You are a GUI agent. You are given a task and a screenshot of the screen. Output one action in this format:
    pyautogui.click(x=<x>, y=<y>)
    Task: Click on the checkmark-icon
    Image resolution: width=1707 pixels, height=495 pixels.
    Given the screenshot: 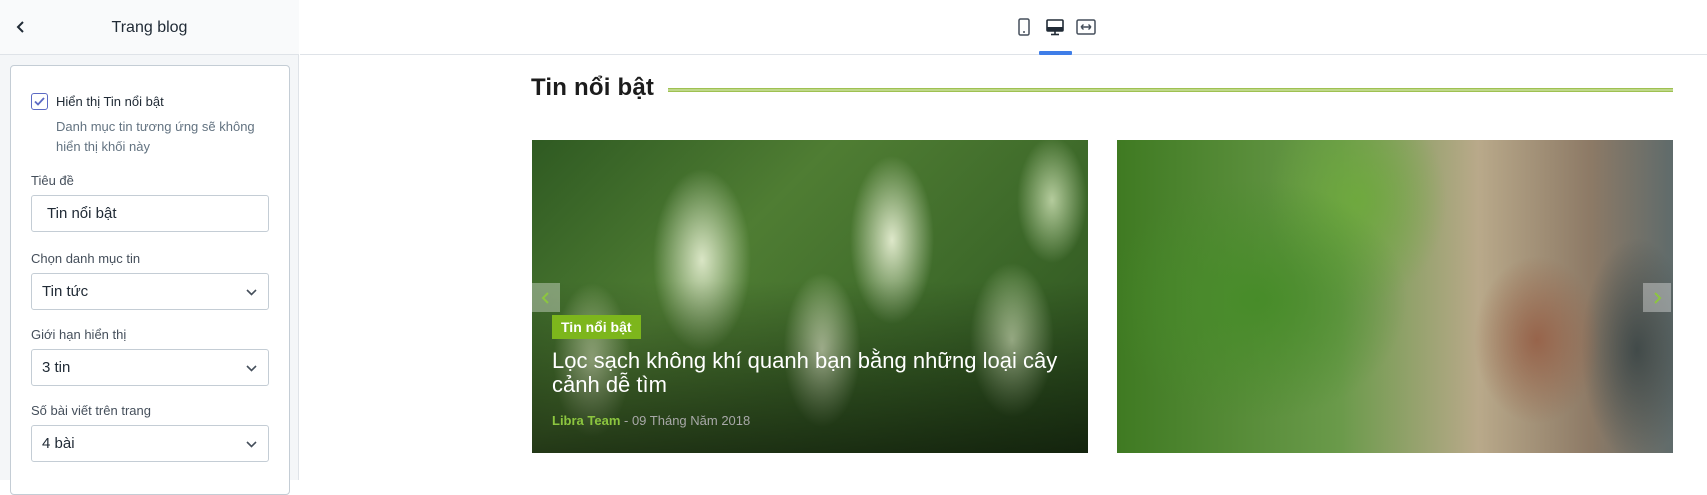 What is the action you would take?
    pyautogui.click(x=39, y=101)
    